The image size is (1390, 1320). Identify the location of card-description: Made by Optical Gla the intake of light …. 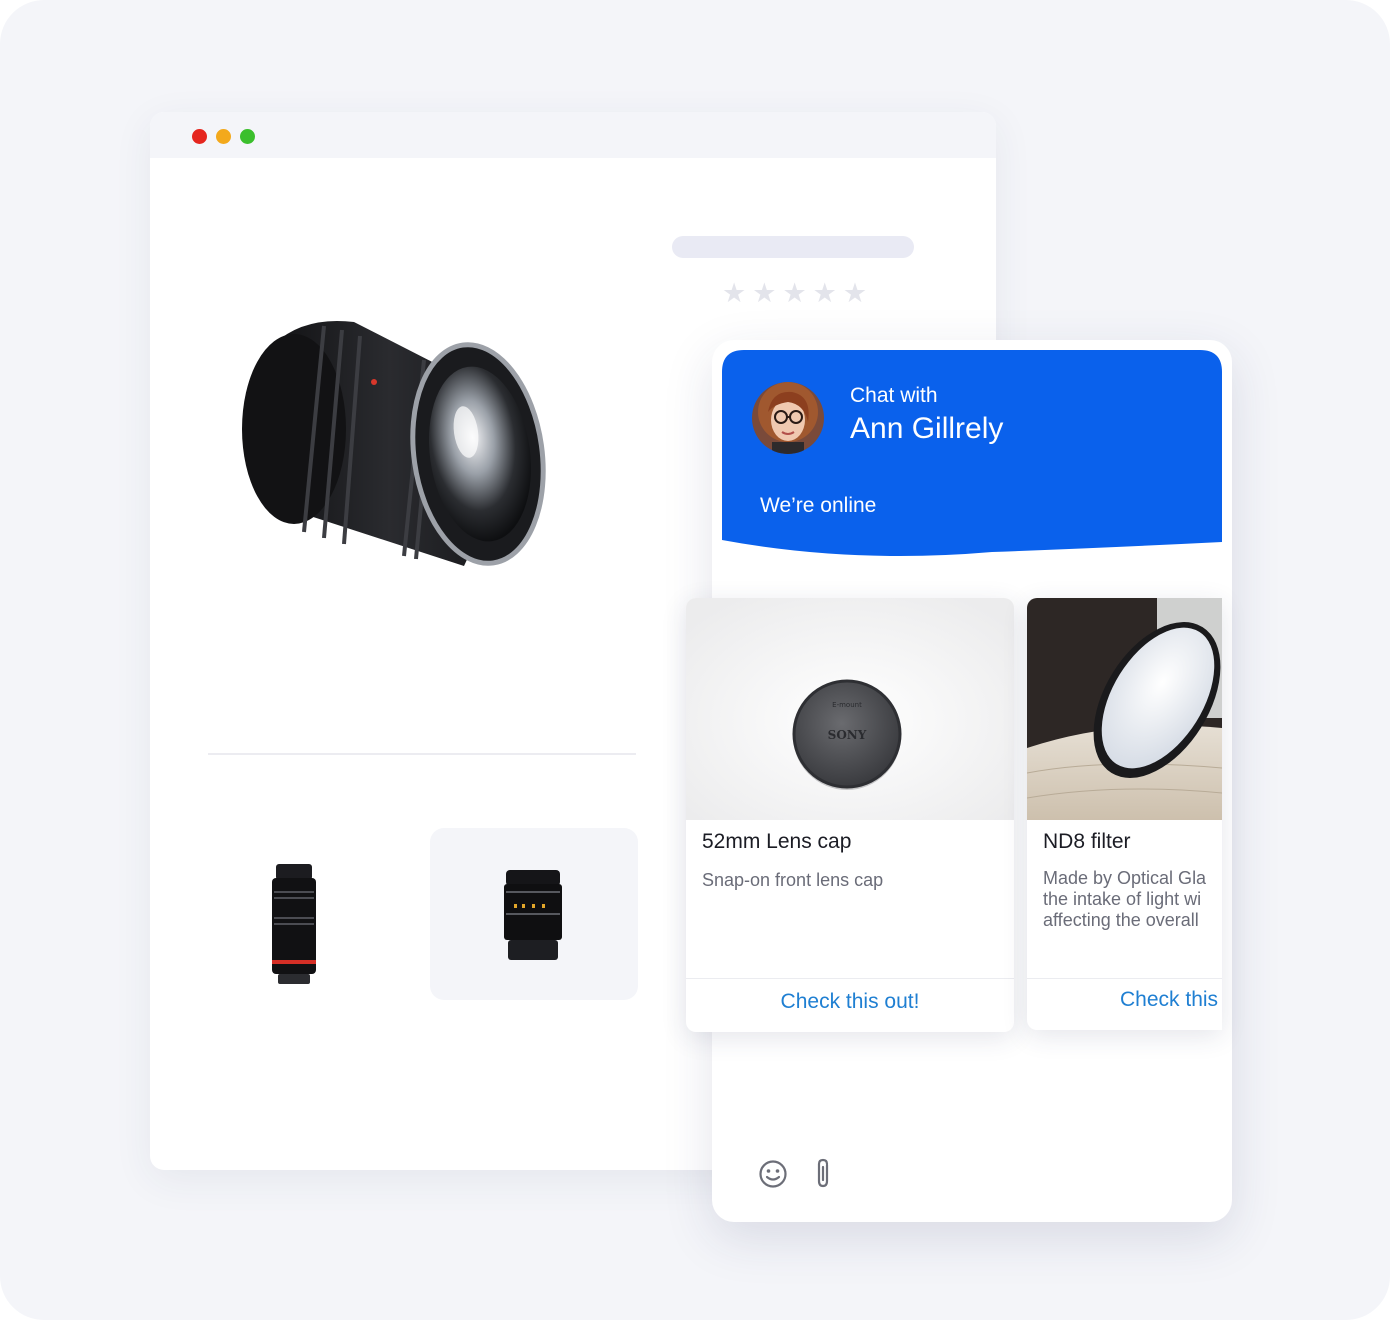
(1132, 899).